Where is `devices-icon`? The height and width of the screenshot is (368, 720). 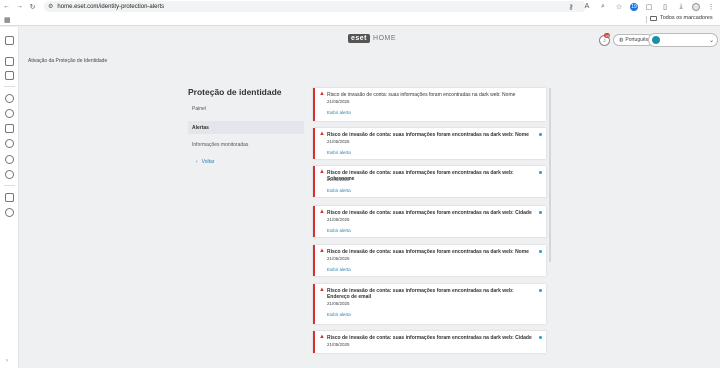 devices-icon is located at coordinates (9, 61).